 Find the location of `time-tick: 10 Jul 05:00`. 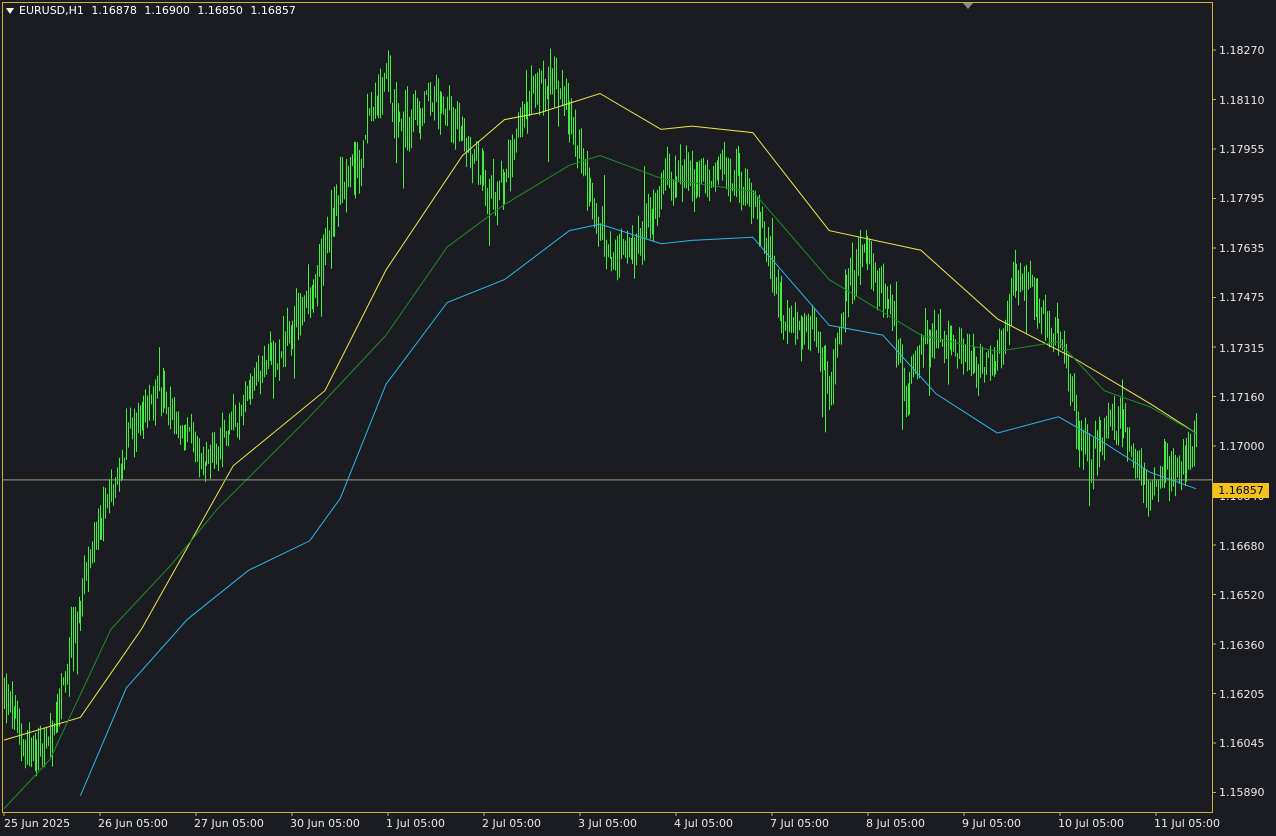

time-tick: 10 Jul 05:00 is located at coordinates (1091, 823).